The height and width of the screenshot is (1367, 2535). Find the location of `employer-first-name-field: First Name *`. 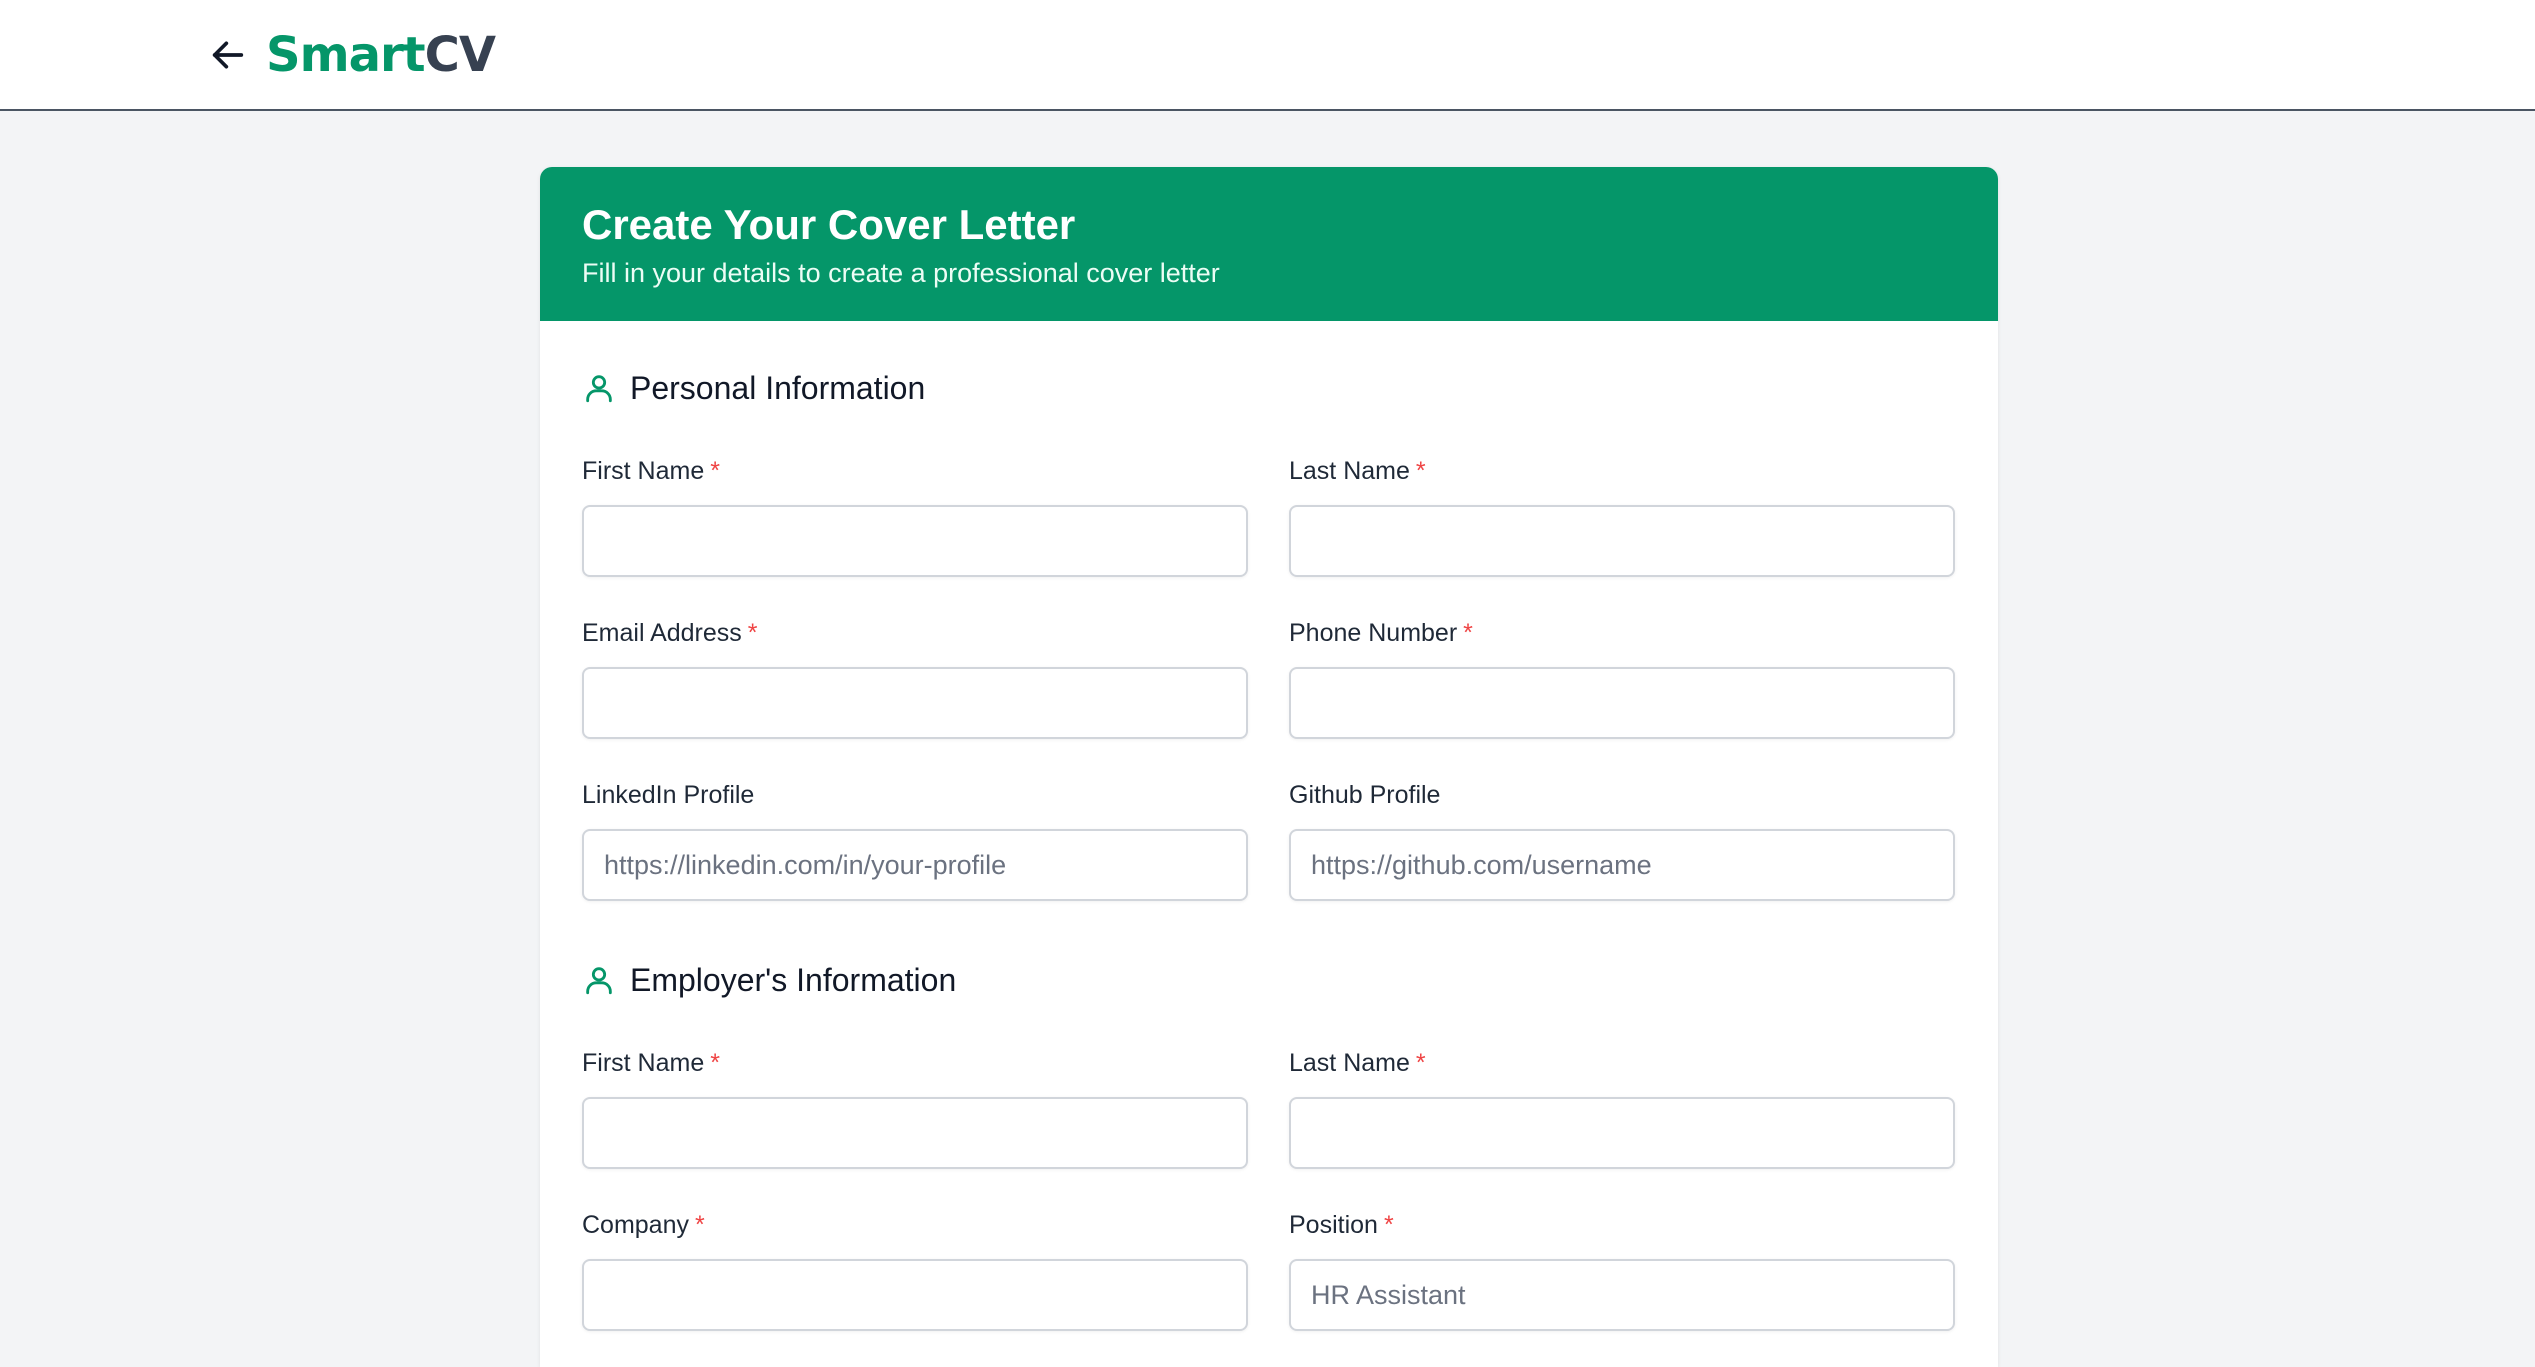

employer-first-name-field: First Name * is located at coordinates (915, 1107).